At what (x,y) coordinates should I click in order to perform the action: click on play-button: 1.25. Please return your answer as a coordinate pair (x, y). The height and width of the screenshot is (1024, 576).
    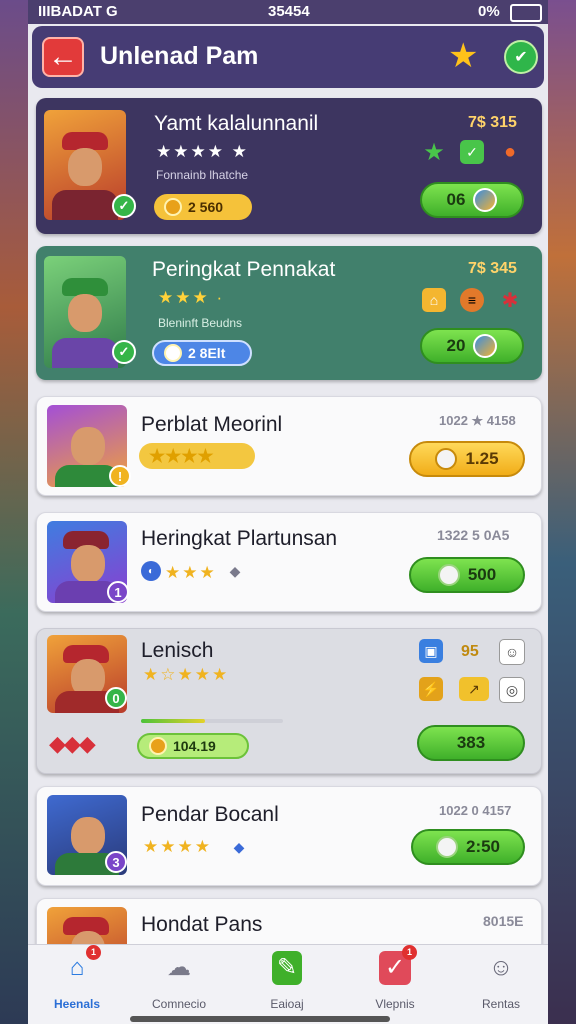
    Looking at the image, I should click on (467, 459).